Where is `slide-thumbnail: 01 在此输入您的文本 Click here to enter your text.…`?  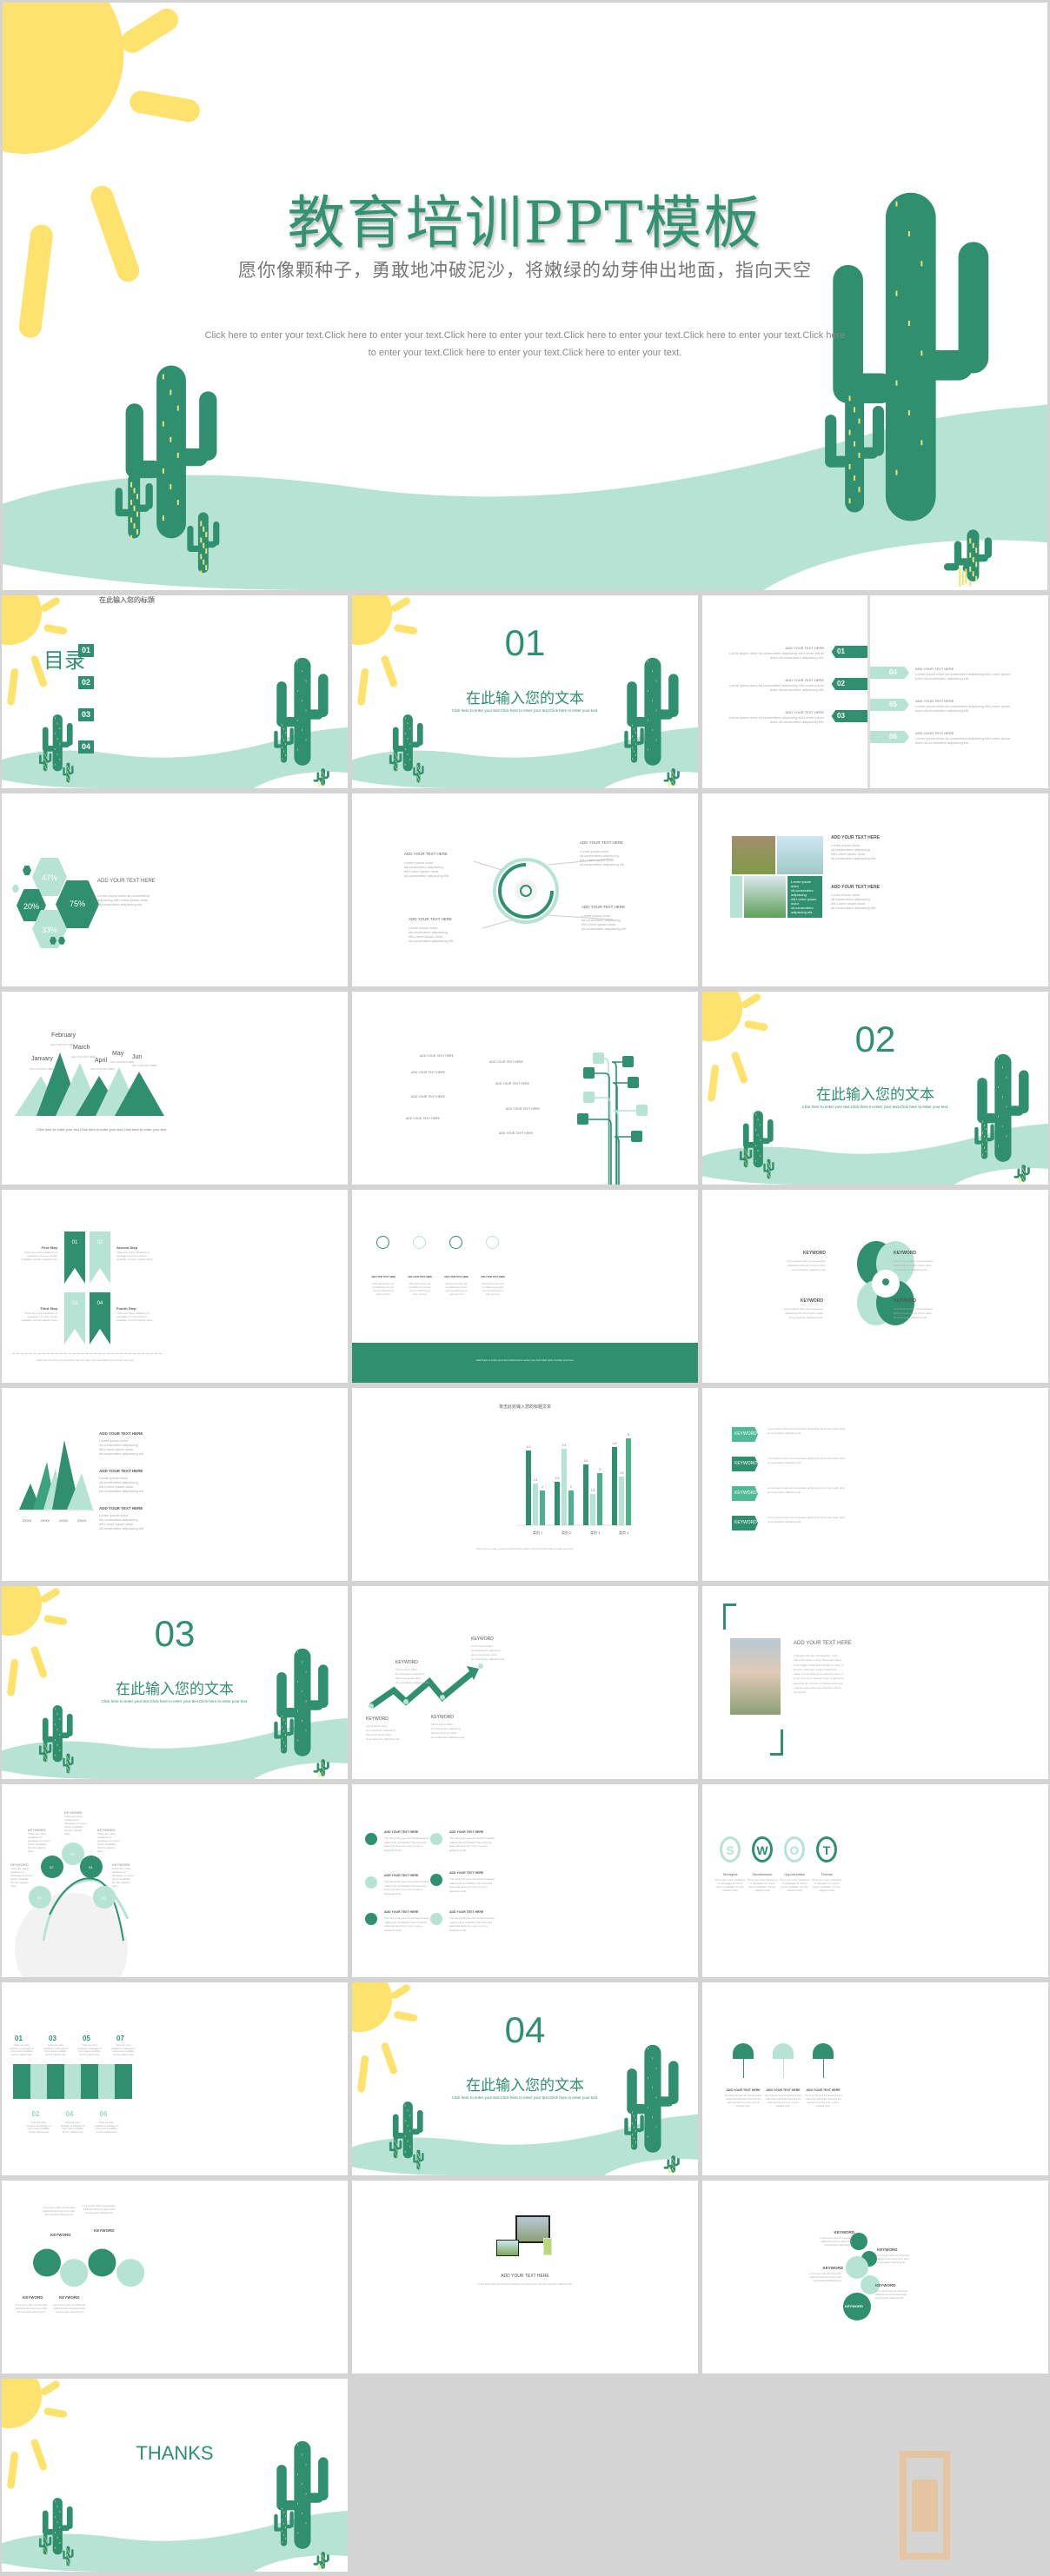 slide-thumbnail: 01 在此输入您的文本 Click here to enter your text.… is located at coordinates (525, 691).